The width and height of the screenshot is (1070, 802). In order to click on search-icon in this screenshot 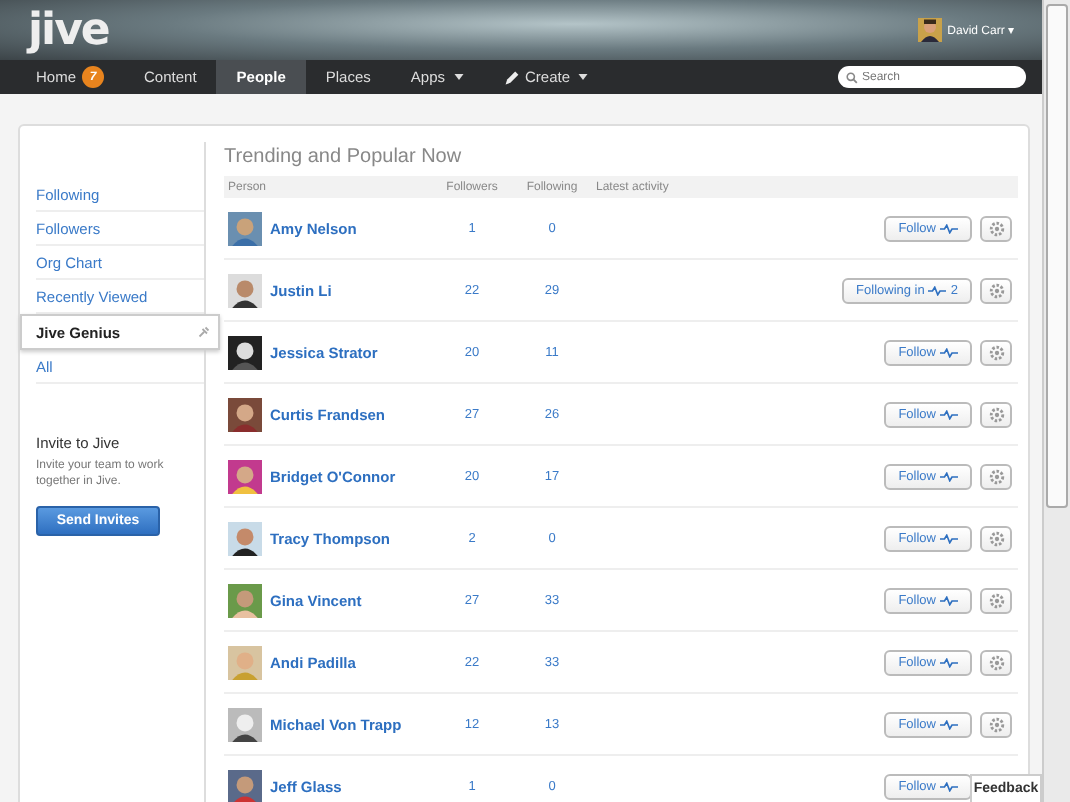, I will do `click(852, 77)`.